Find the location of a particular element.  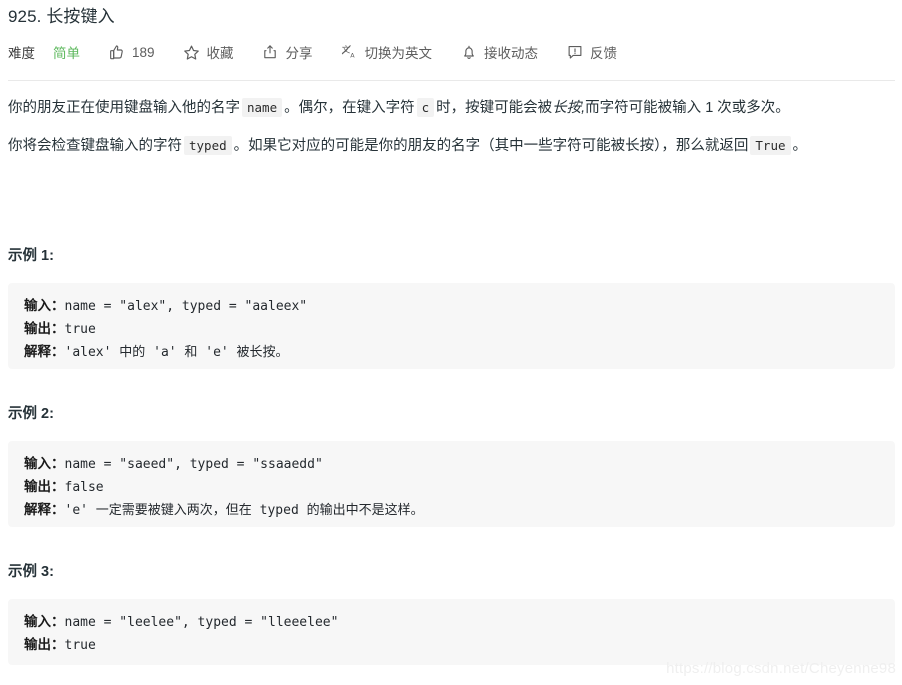

svg-text: A is located at coordinates (352, 56).